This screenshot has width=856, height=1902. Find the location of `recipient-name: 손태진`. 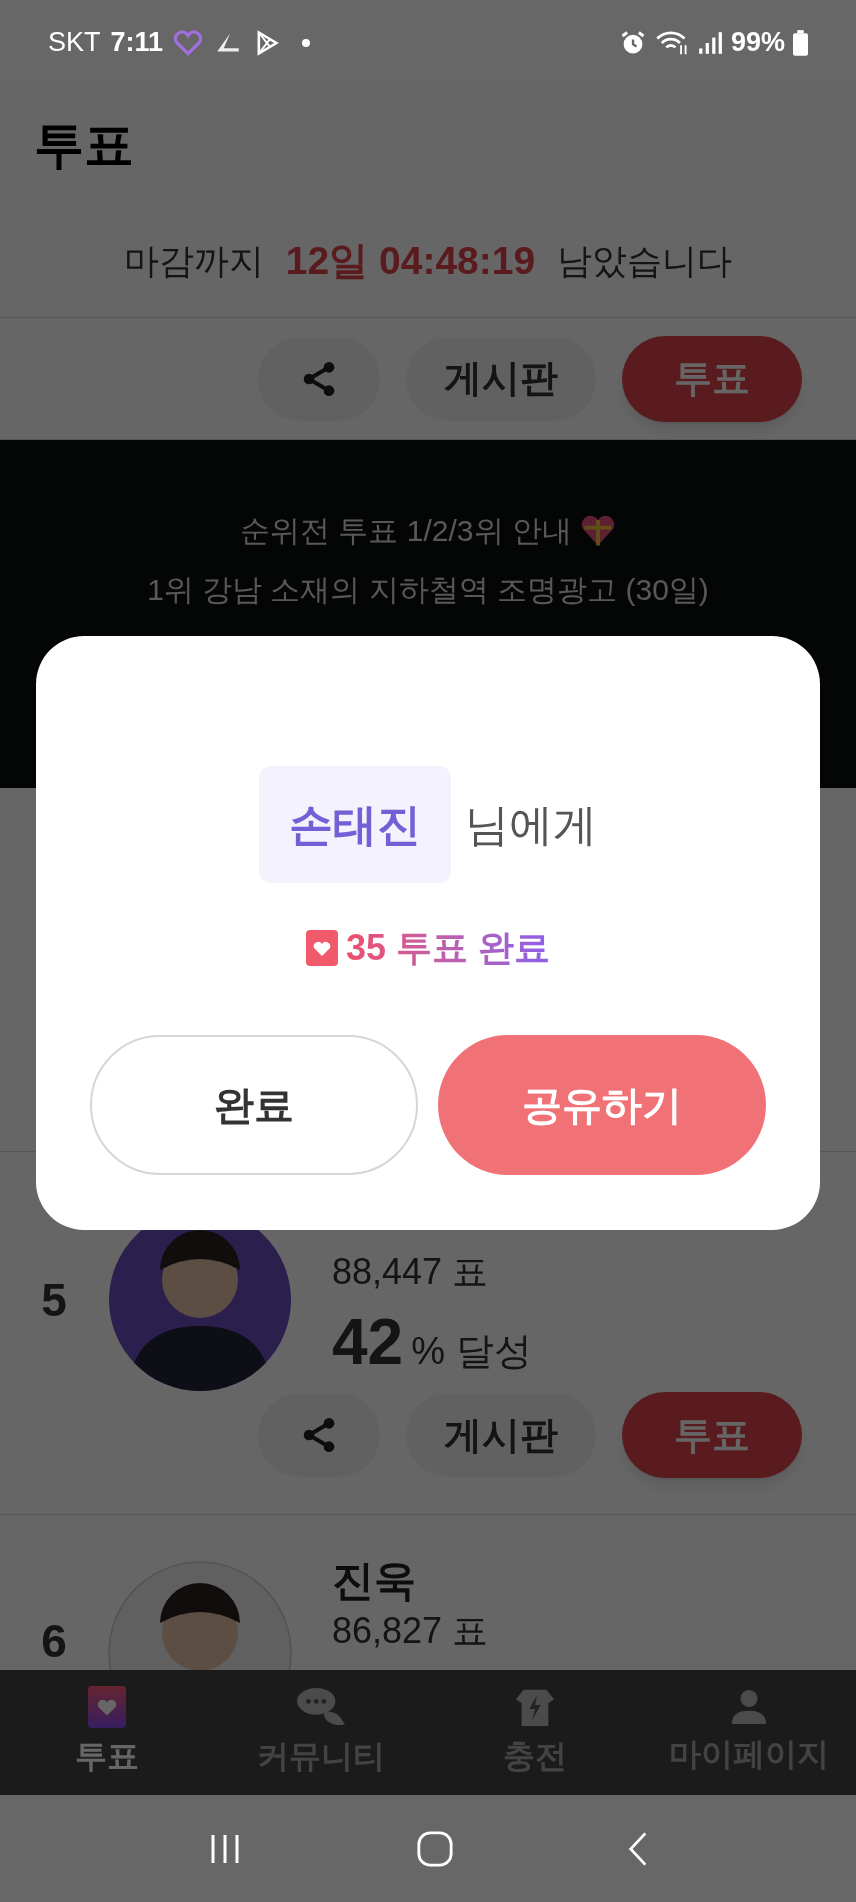

recipient-name: 손태진 is located at coordinates (355, 824).